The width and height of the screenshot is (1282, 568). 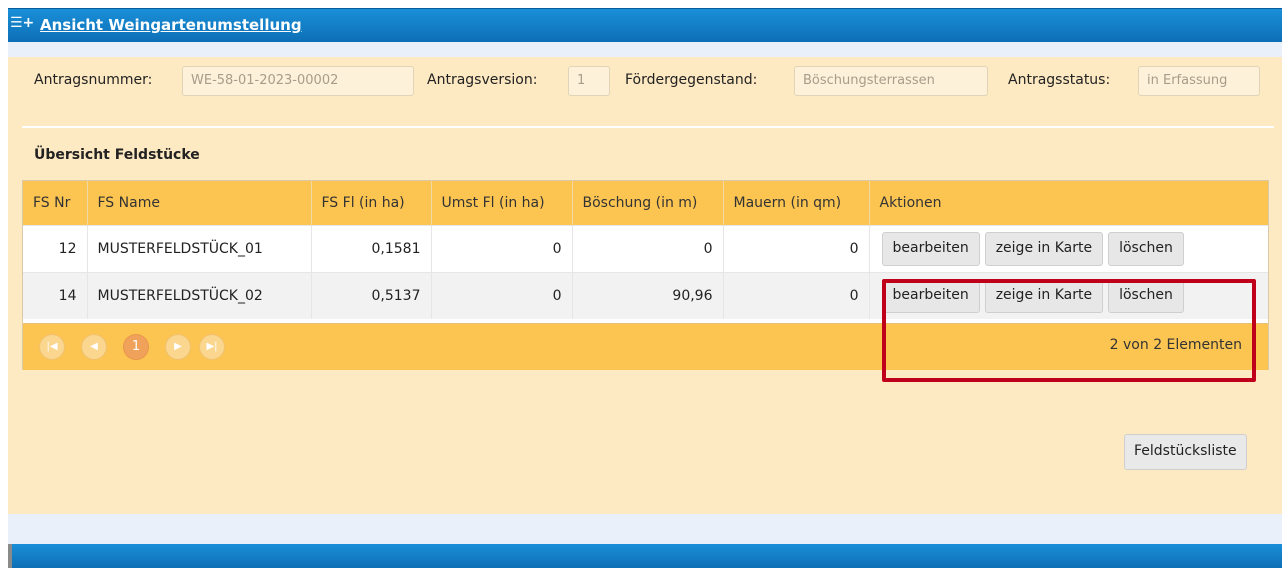 What do you see at coordinates (1185, 452) in the screenshot?
I see `feldstuecksliste-button: Feldstücksliste` at bounding box center [1185, 452].